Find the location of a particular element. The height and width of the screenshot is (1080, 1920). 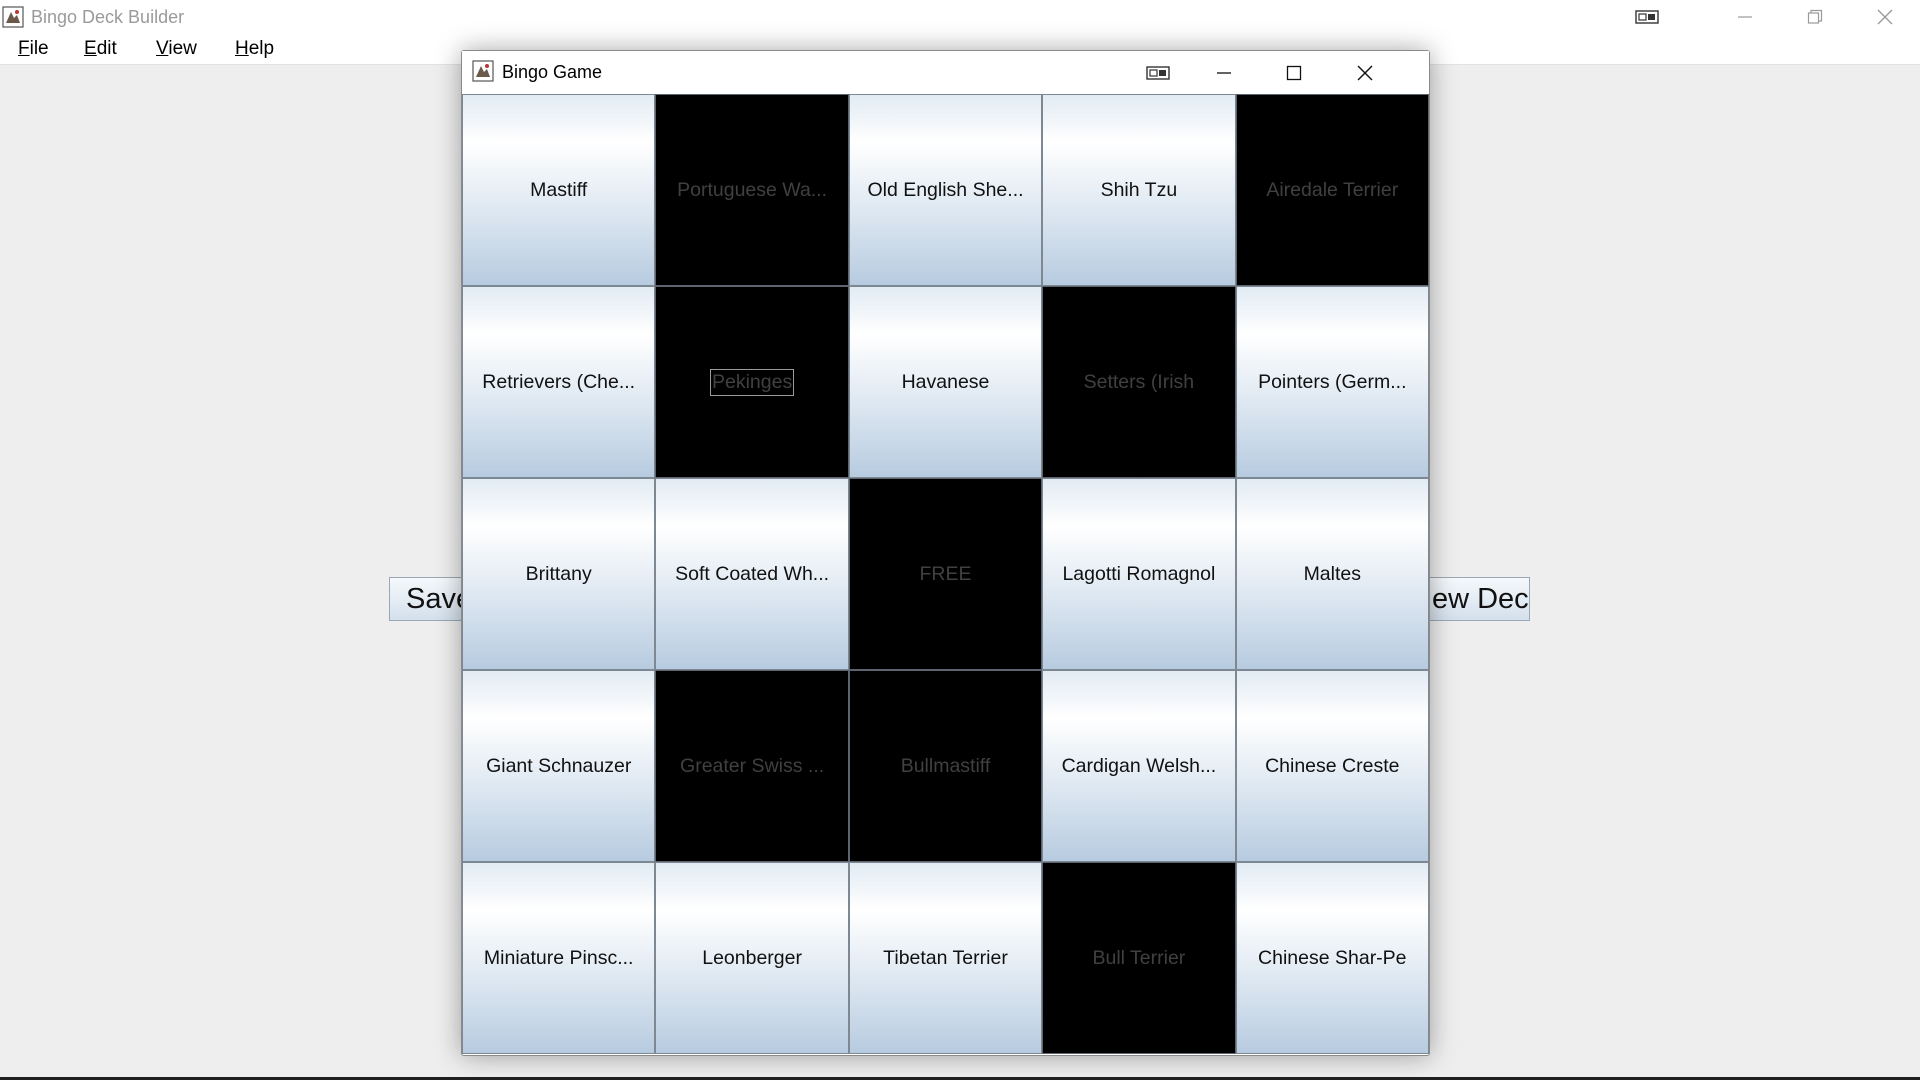

bingo-cell: Mastiff is located at coordinates (559, 190).